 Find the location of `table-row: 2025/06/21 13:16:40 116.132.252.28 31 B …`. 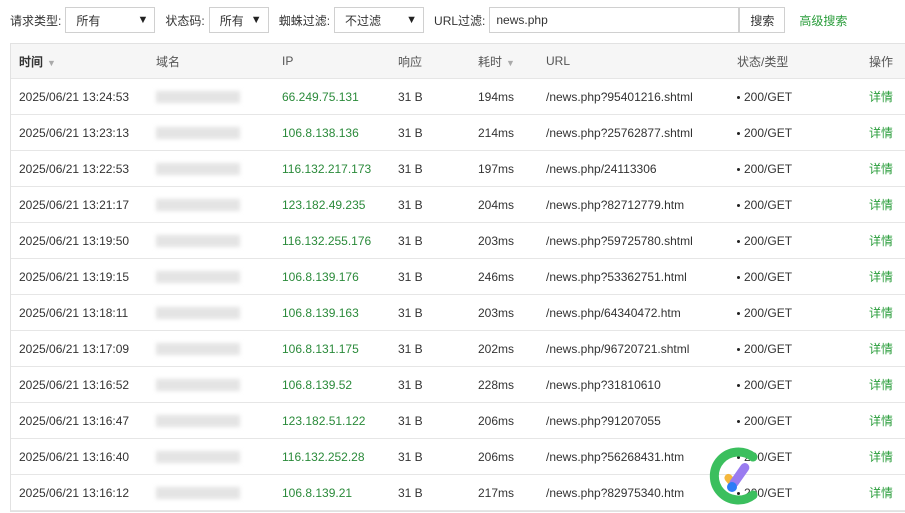

table-row: 2025/06/21 13:16:40 116.132.252.28 31 B … is located at coordinates (458, 457).